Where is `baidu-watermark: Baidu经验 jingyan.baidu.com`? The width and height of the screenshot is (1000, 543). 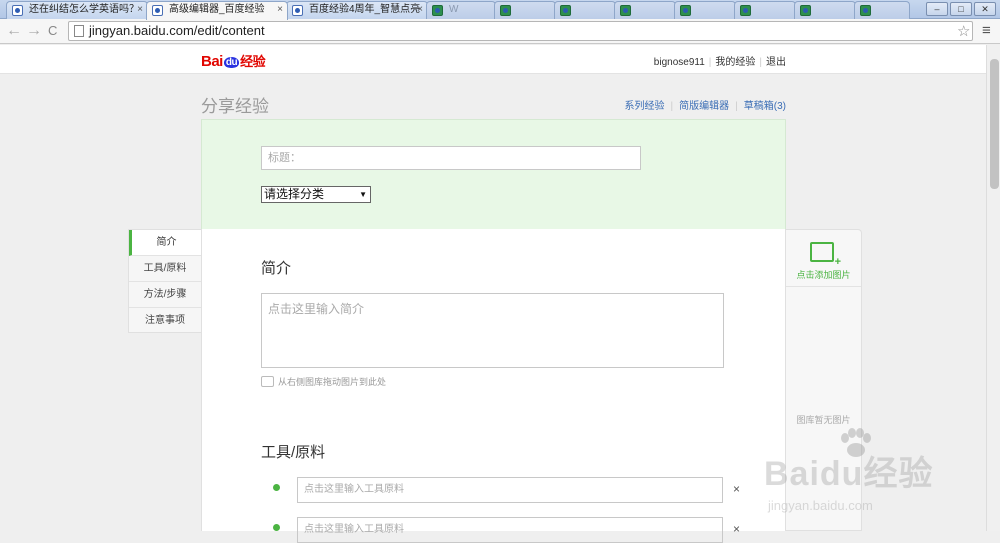
baidu-watermark: Baidu经验 jingyan.baidu.com is located at coordinates (874, 473).